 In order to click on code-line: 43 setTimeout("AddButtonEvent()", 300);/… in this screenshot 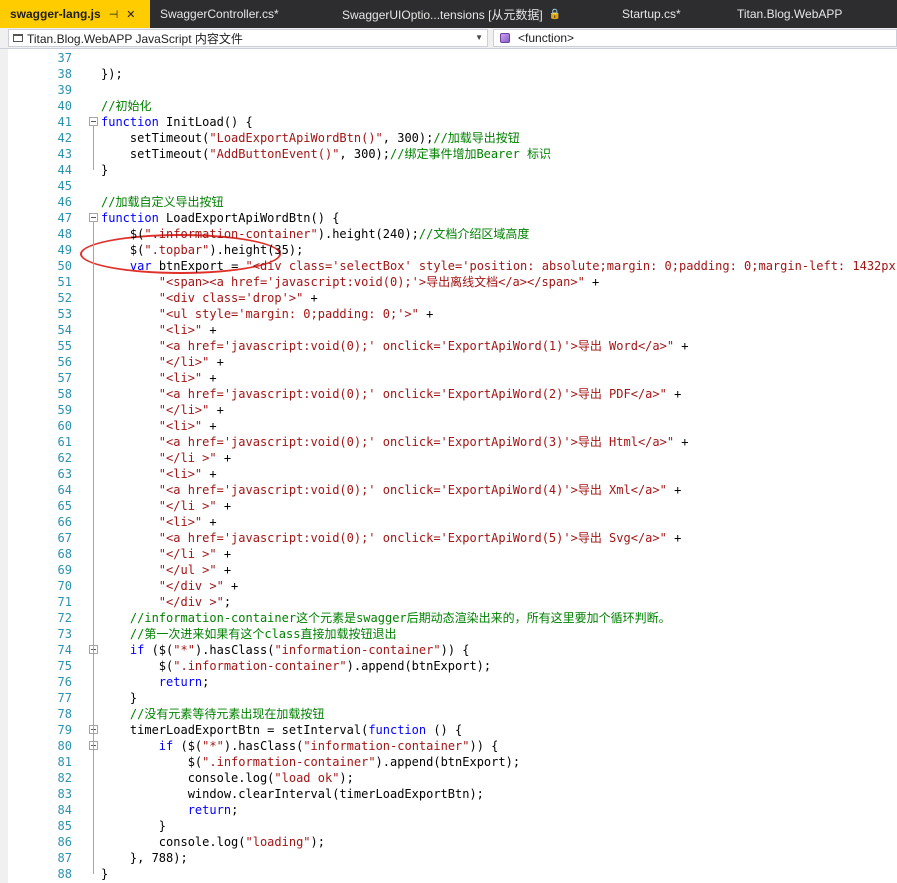, I will do `click(452, 154)`.